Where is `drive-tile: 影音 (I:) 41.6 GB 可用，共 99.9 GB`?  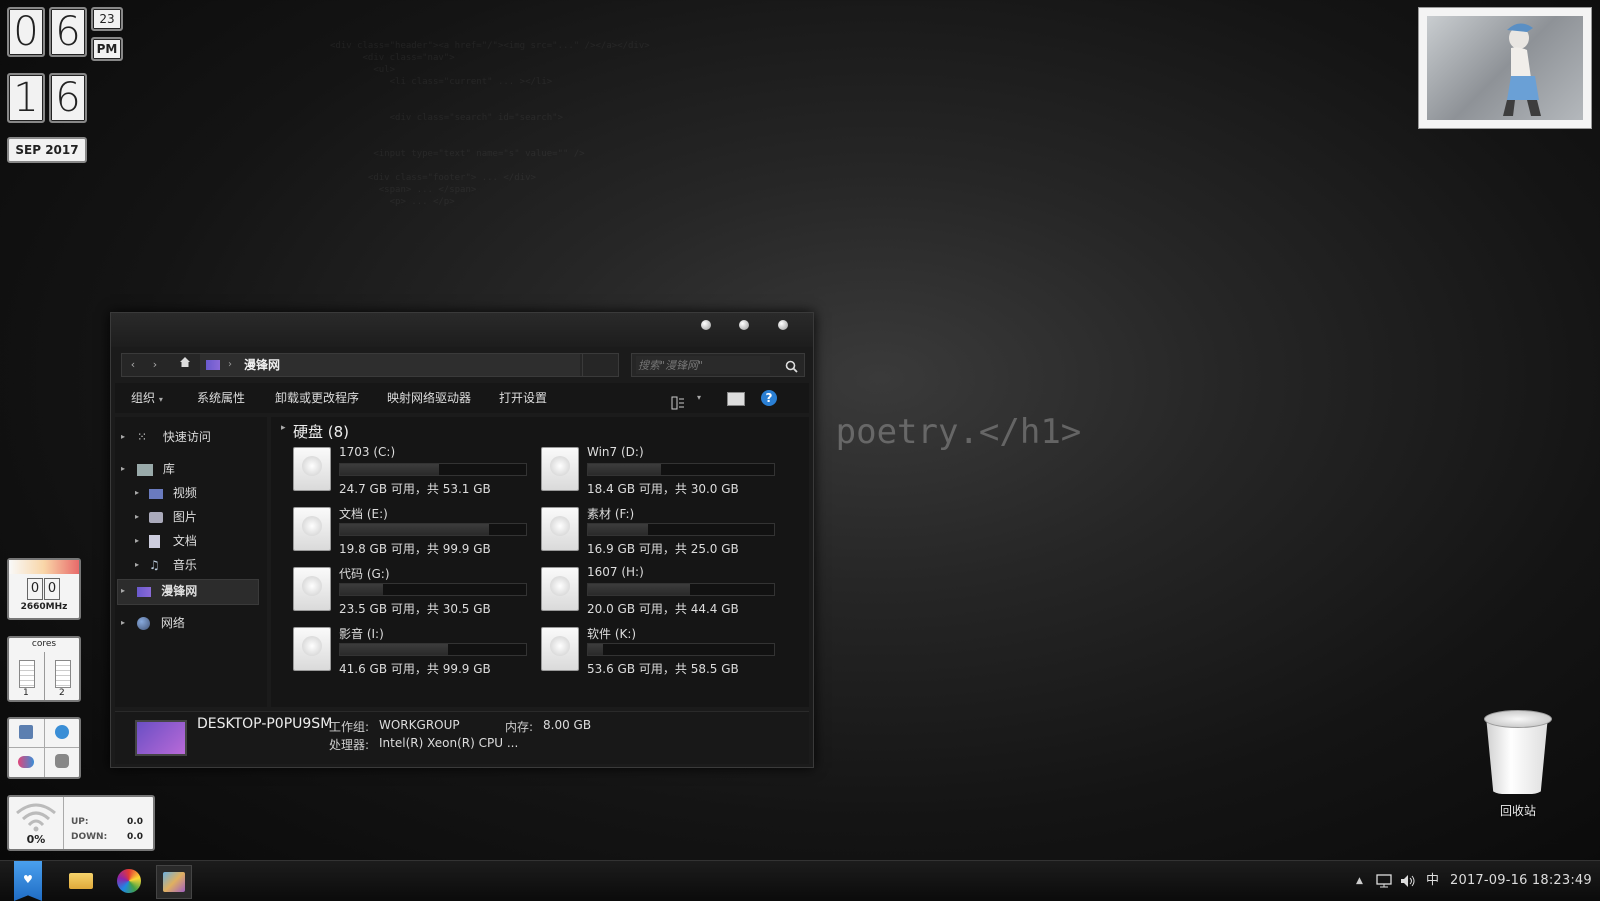 drive-tile: 影音 (I:) 41.6 GB 可用，共 99.9 GB is located at coordinates (413, 653).